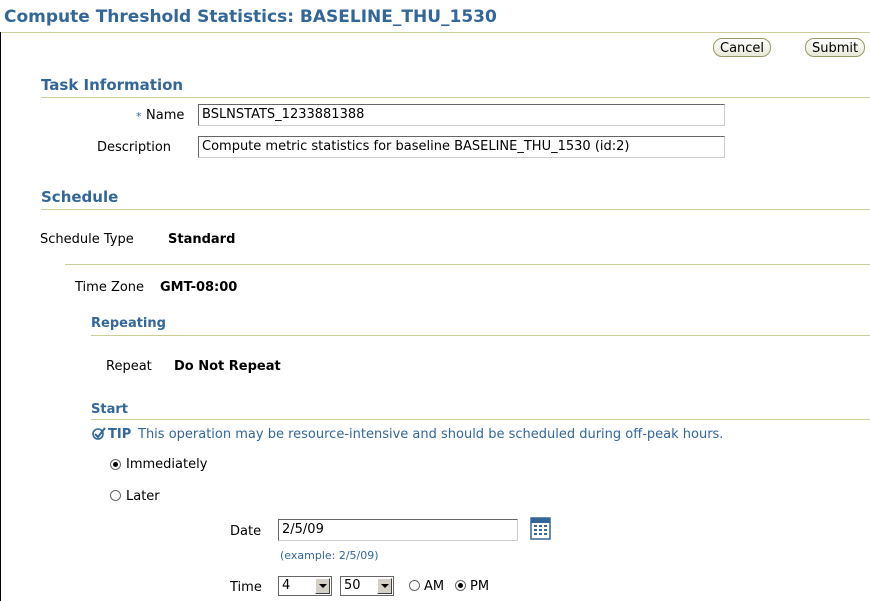 The image size is (870, 601). I want to click on schedule-type-value: Standard, so click(202, 239).